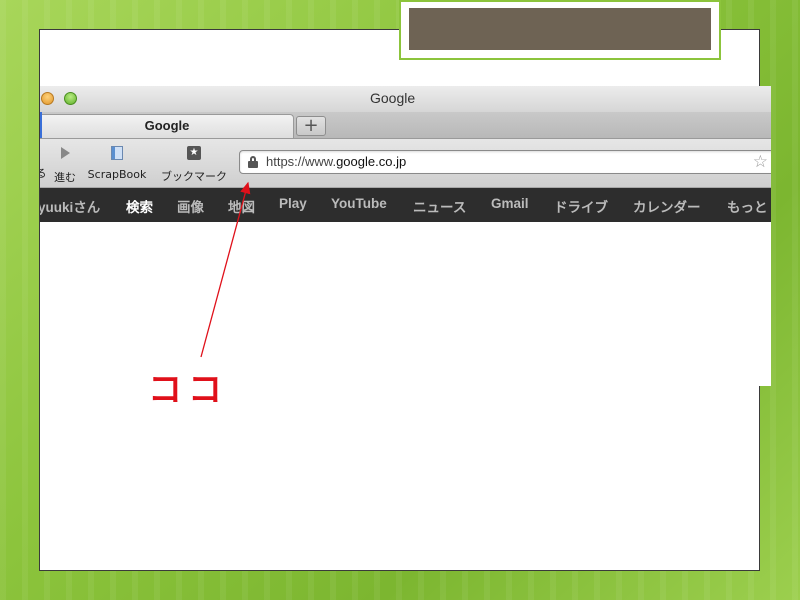  I want to click on photo-frame, so click(560, 30).